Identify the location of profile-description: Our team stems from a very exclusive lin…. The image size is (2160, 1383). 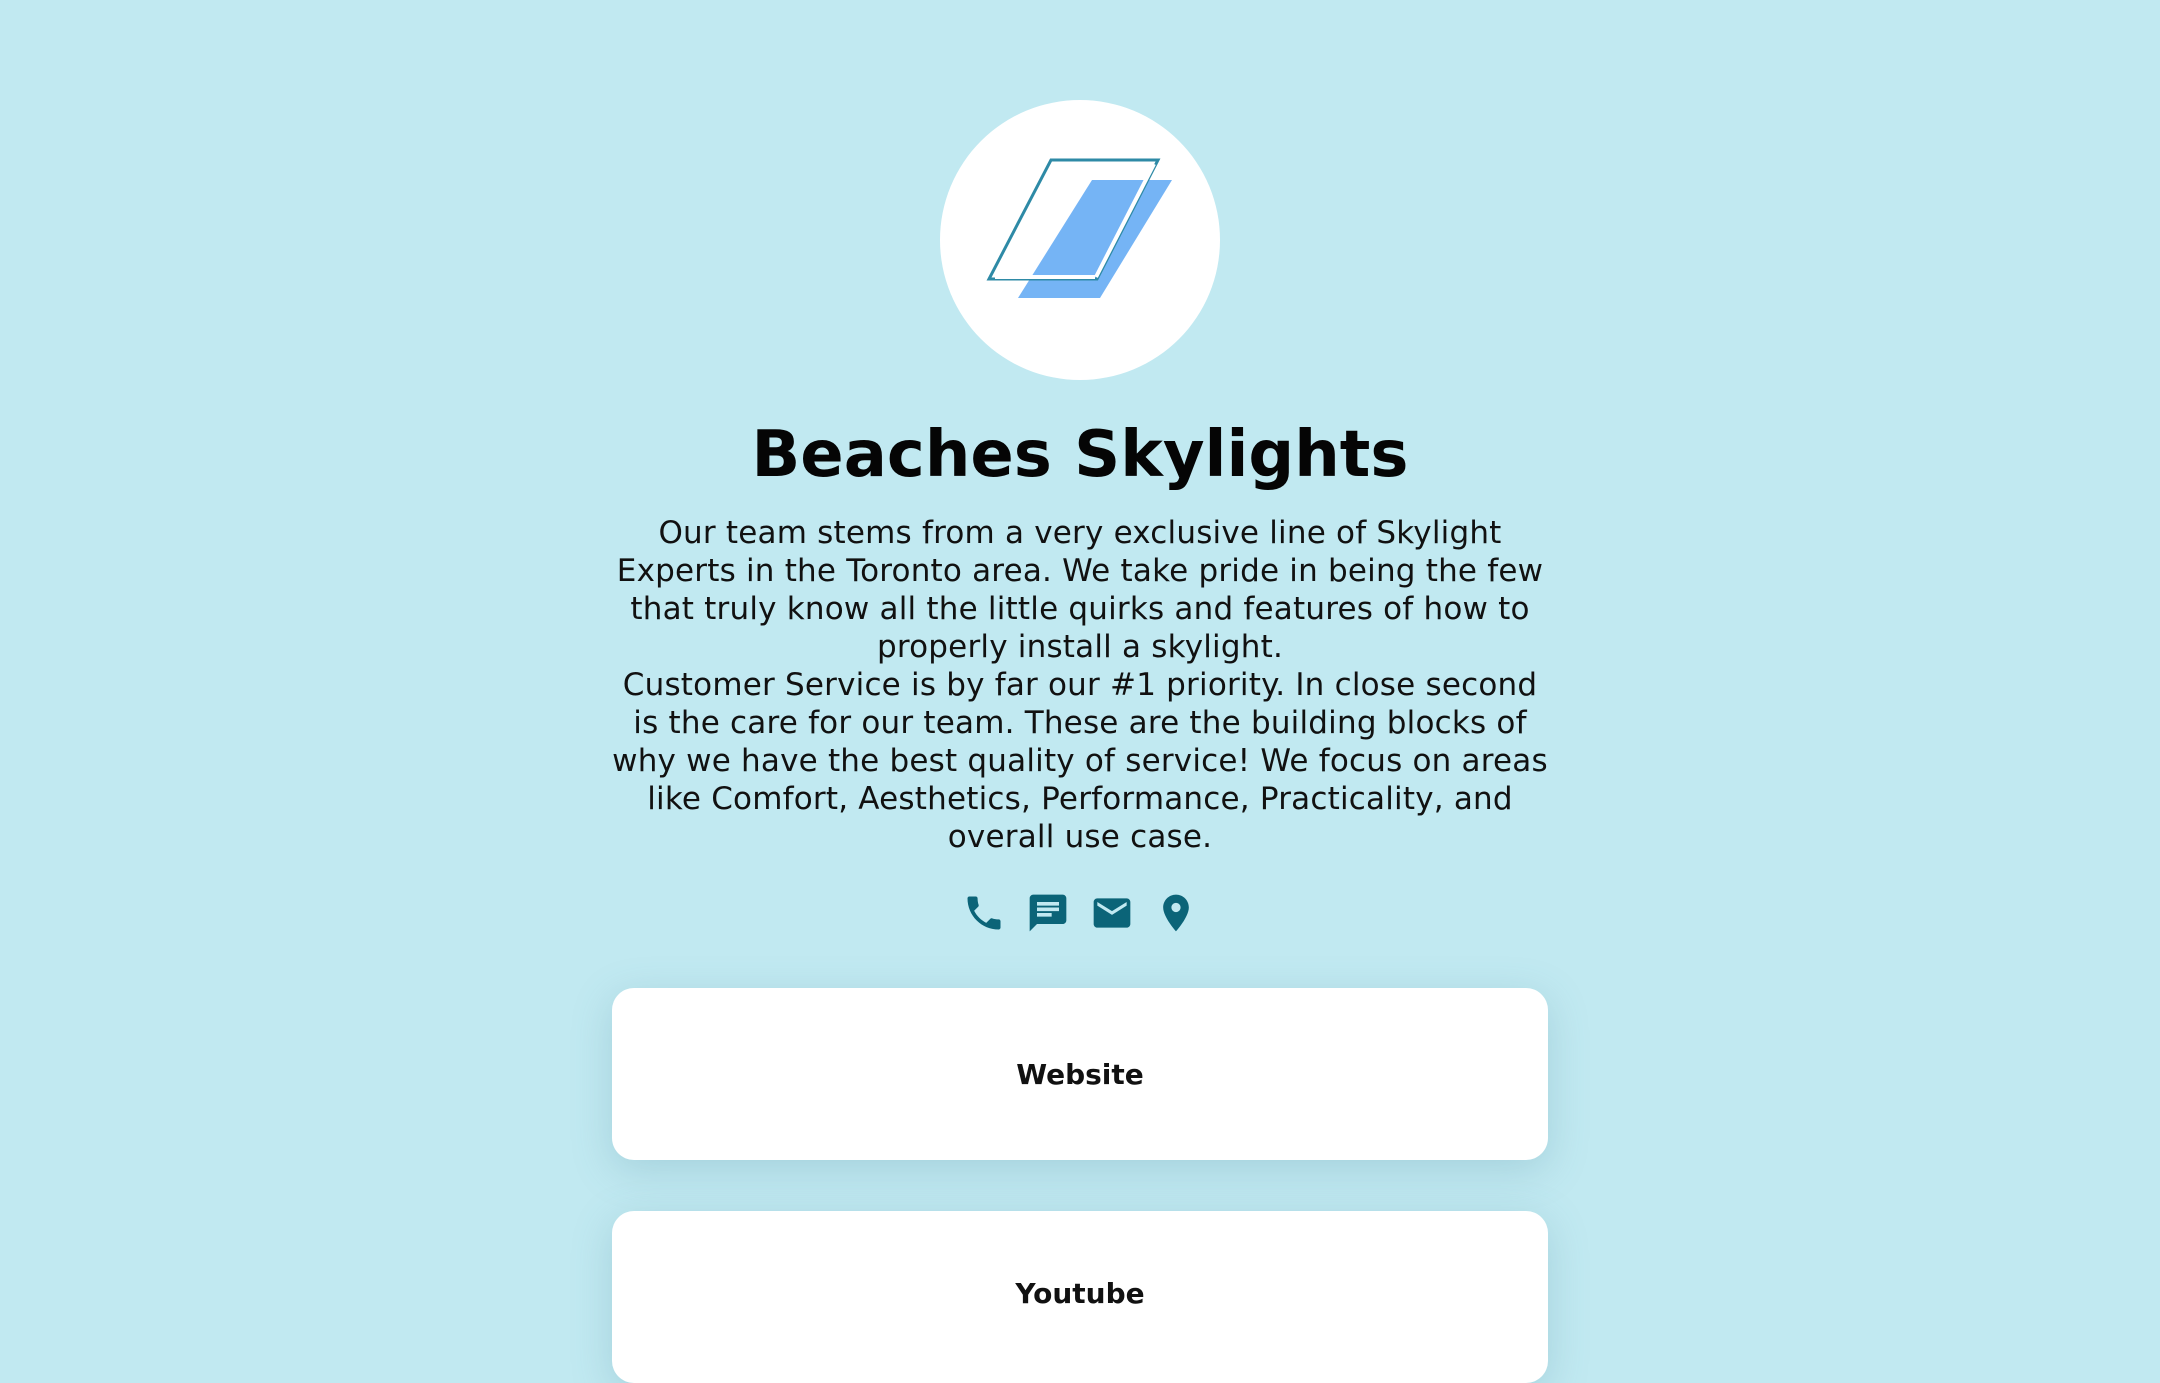
(1080, 685).